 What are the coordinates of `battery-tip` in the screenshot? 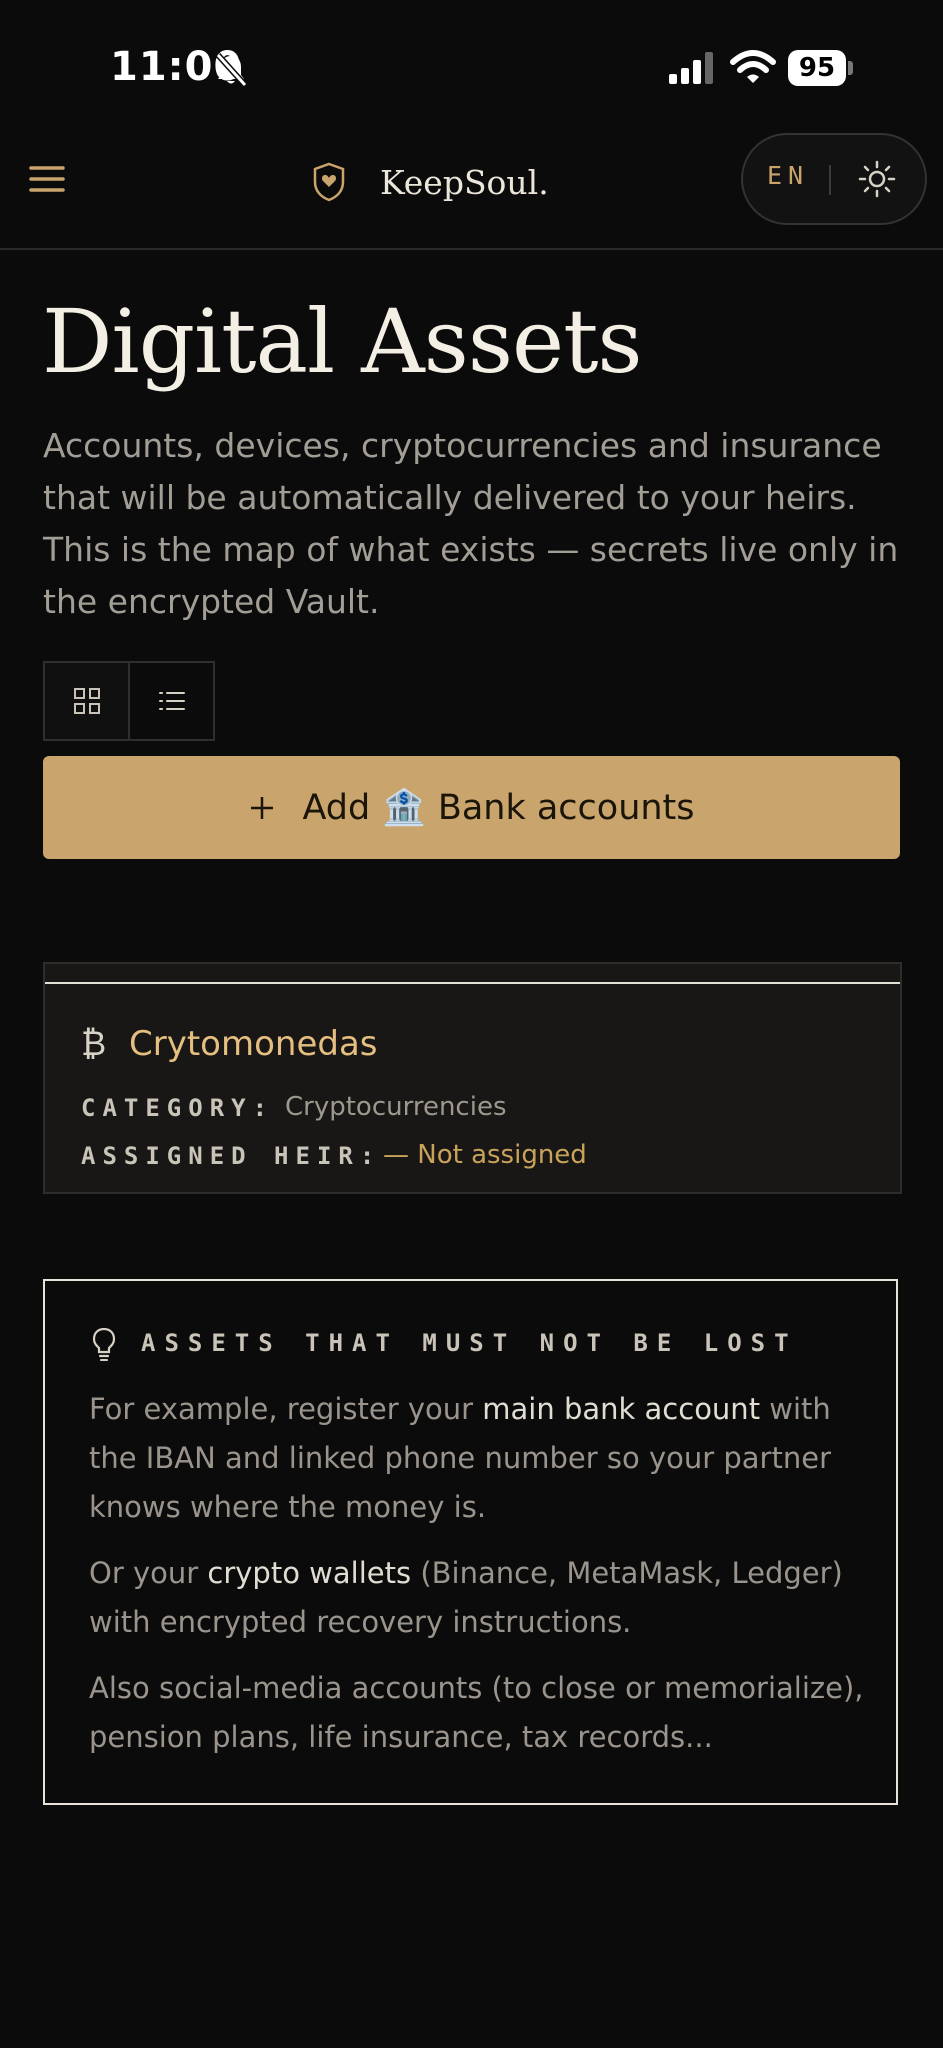 It's located at (850, 68).